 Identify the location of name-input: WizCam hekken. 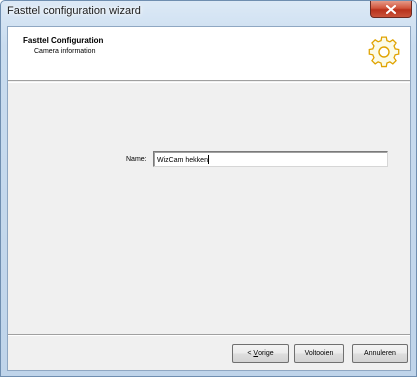
(270, 159).